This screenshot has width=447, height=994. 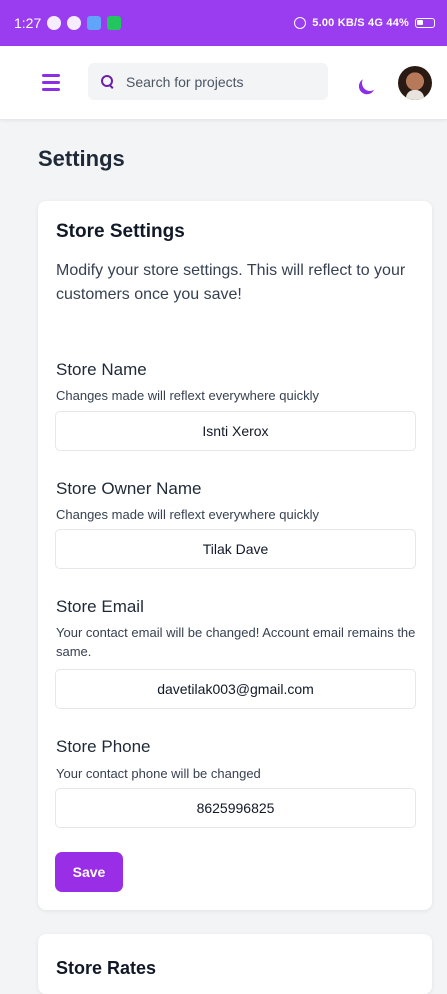 What do you see at coordinates (81, 158) in the screenshot?
I see `page-title: Settings` at bounding box center [81, 158].